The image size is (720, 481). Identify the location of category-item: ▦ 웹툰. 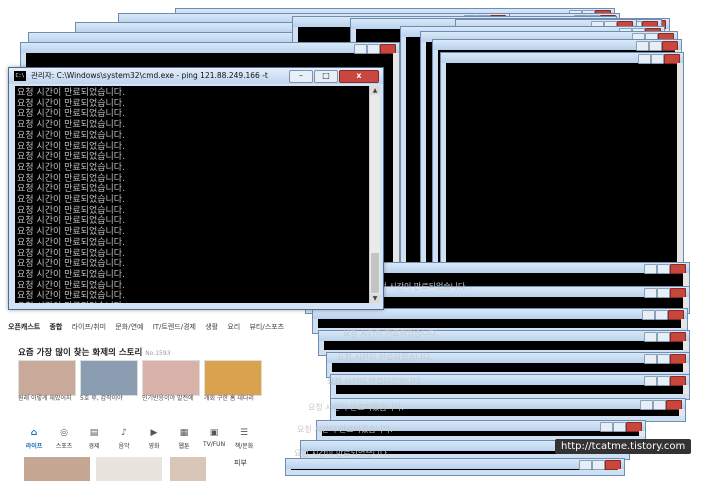
(184, 439).